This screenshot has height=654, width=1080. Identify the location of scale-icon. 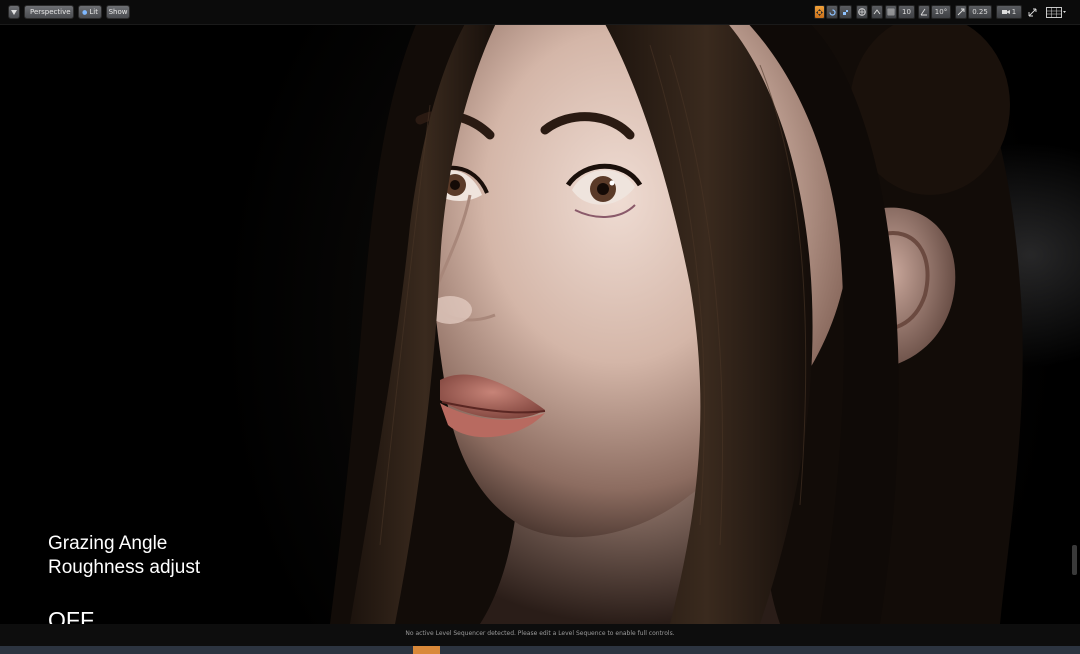
(845, 12).